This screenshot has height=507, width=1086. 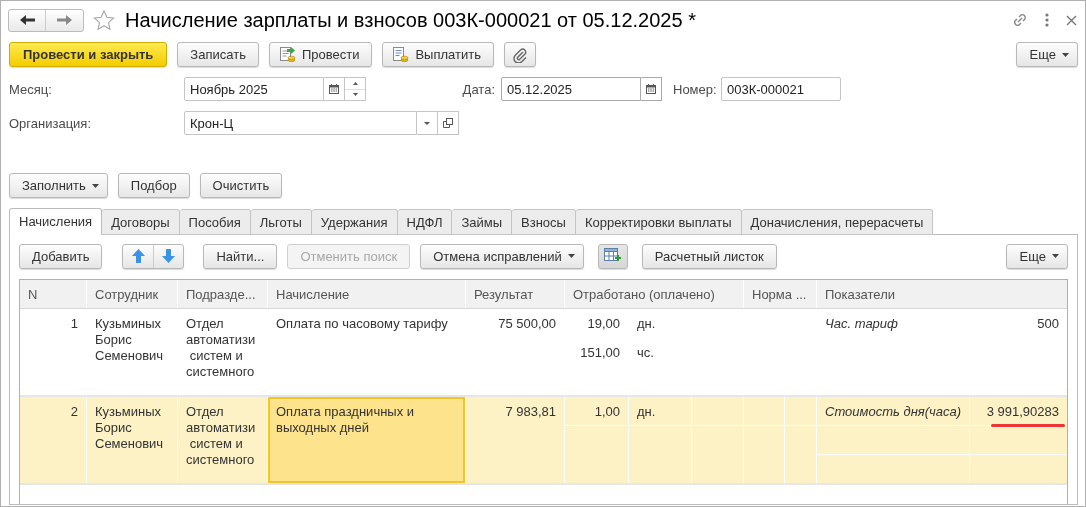 I want to click on table-cell: Стоимость дня(часа), so click(x=893, y=411).